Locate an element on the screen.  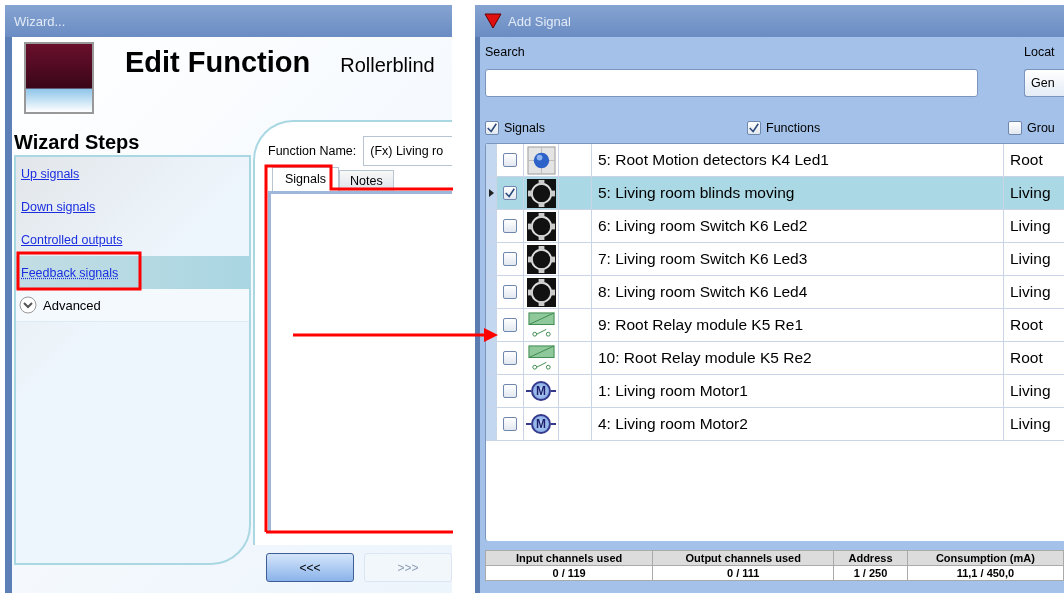
page-heading: Edit Function is located at coordinates (218, 62).